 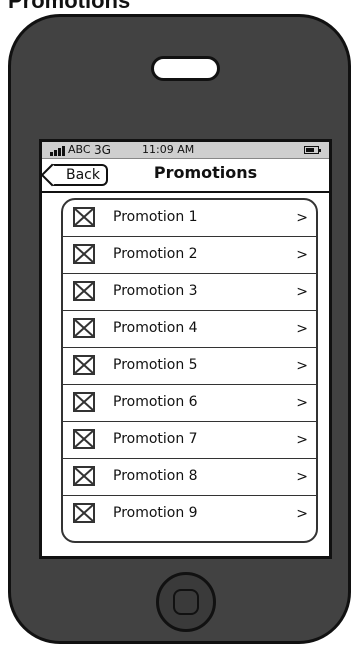 I want to click on list-item: Promotion 4 >, so click(x=189, y=329).